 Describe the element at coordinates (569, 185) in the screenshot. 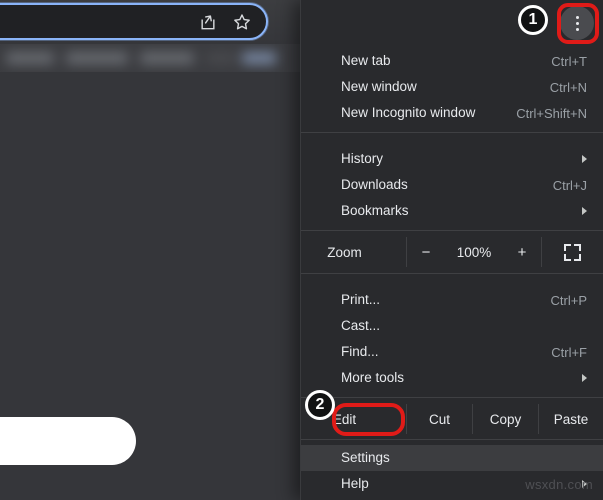

I see `menu-item-shortcut: Ctrl+J` at that location.